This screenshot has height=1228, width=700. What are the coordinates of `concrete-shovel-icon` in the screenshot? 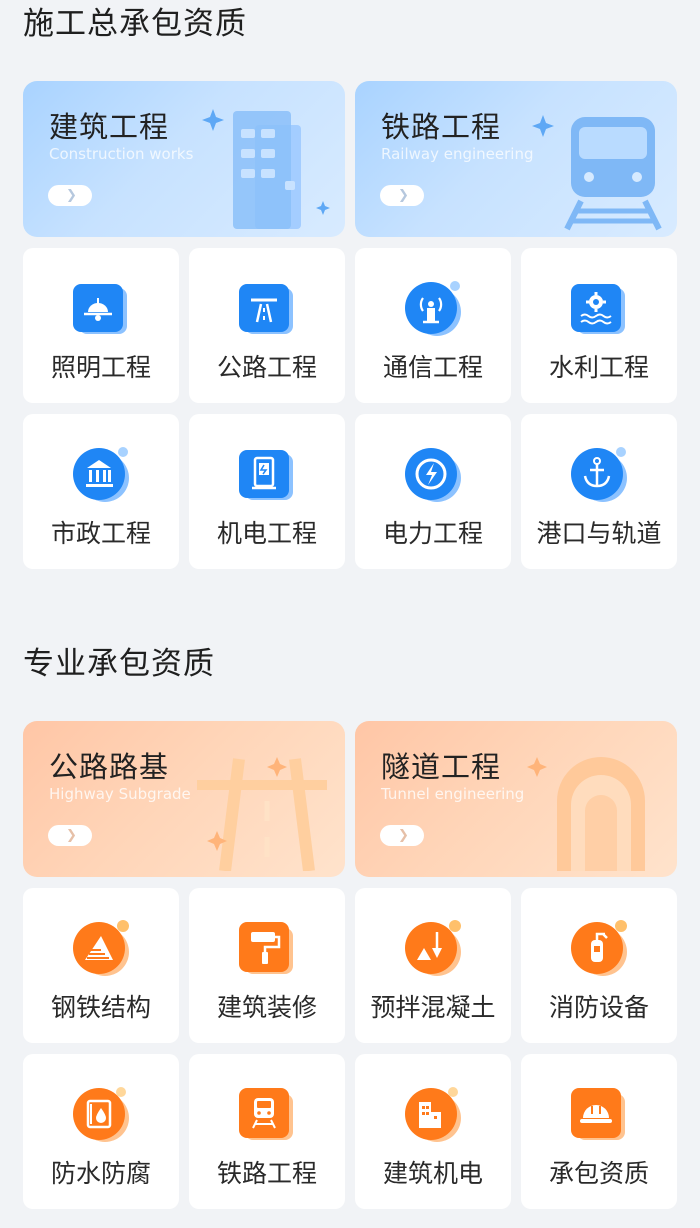 It's located at (433, 948).